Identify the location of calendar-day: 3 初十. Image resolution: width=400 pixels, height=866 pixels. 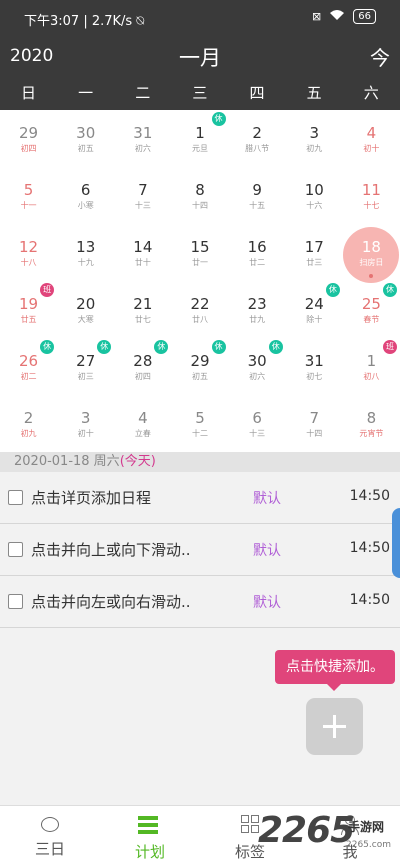
(85, 423).